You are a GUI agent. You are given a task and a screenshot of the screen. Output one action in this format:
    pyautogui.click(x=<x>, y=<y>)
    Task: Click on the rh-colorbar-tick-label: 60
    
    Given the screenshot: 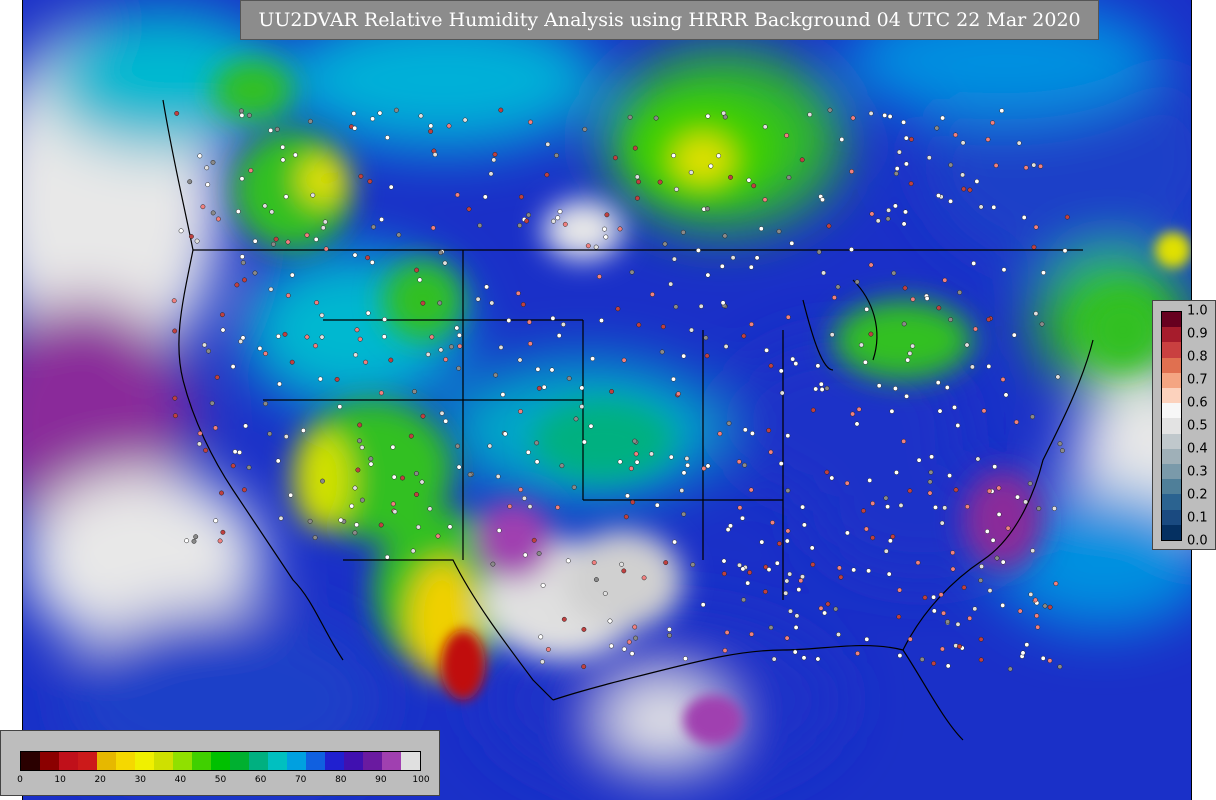 What is the action you would take?
    pyautogui.click(x=260, y=780)
    